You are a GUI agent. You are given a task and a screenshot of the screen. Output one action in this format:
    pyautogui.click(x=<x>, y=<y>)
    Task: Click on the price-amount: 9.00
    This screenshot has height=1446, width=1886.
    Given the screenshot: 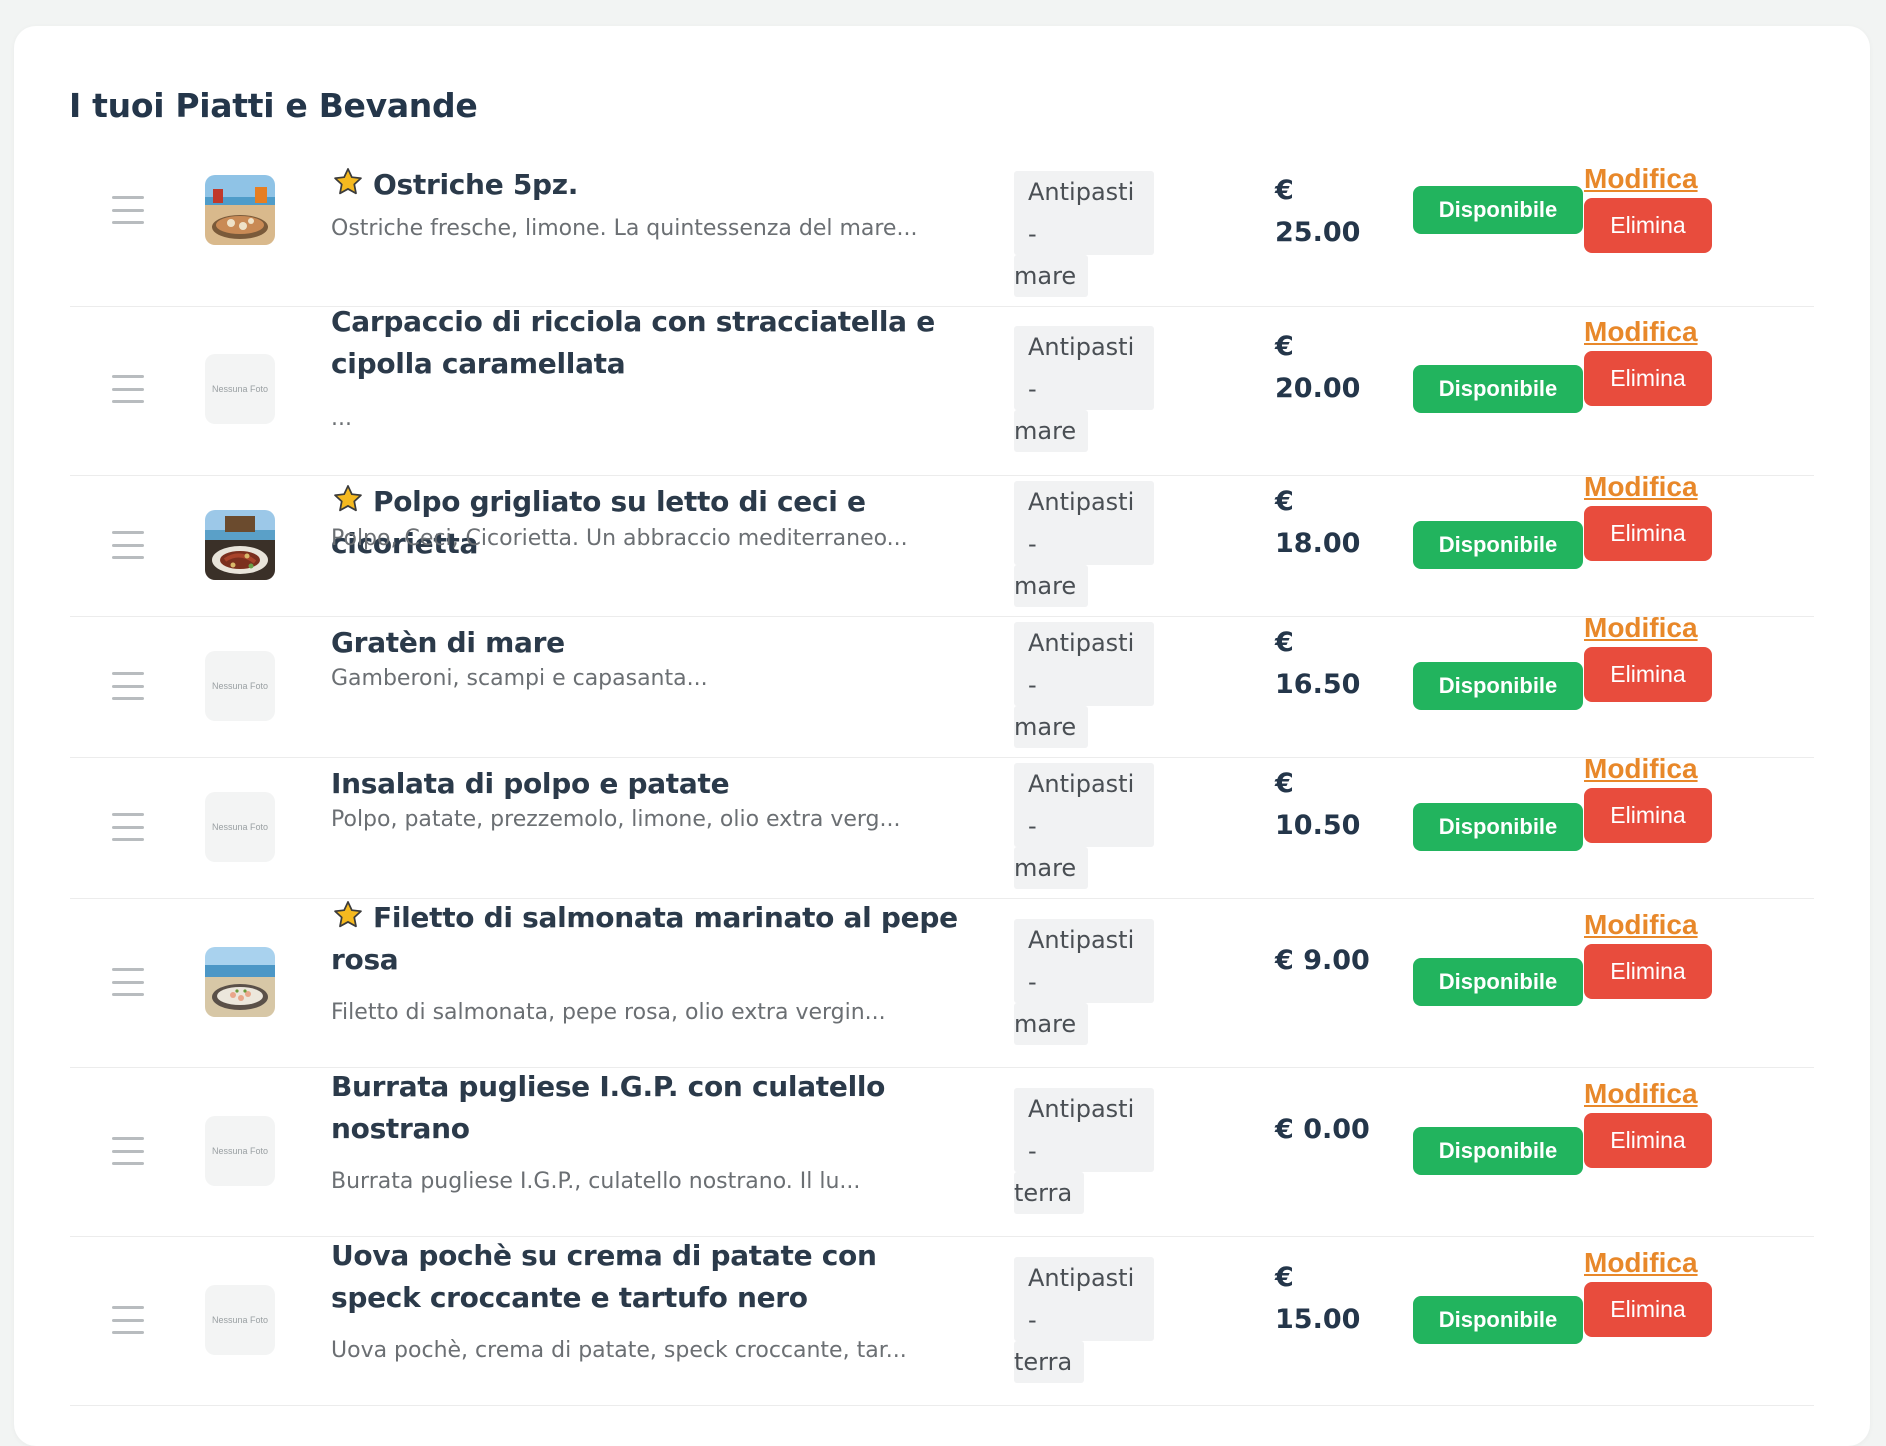 What is the action you would take?
    pyautogui.click(x=1336, y=960)
    